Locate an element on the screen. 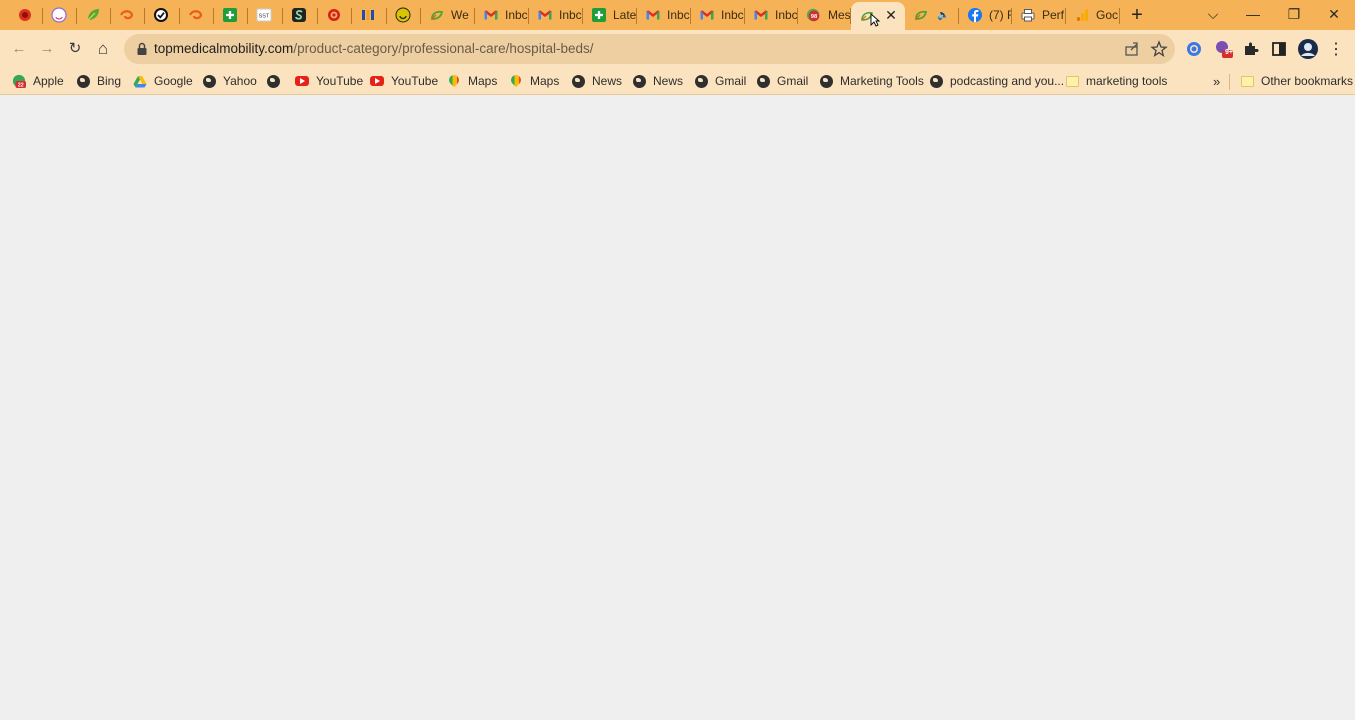 This screenshot has height=720, width=1355. tab-search-button: ⌵ is located at coordinates (1213, 14).